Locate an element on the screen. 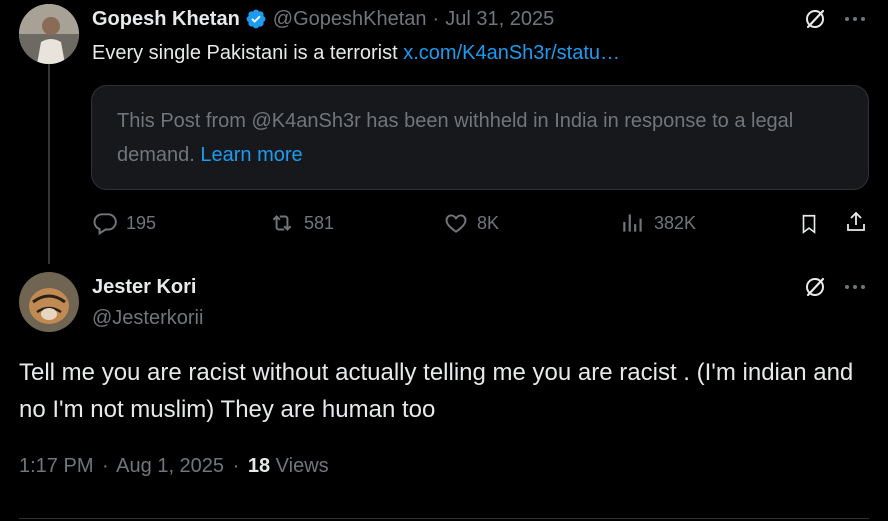  views-count: 382K is located at coordinates (675, 222).